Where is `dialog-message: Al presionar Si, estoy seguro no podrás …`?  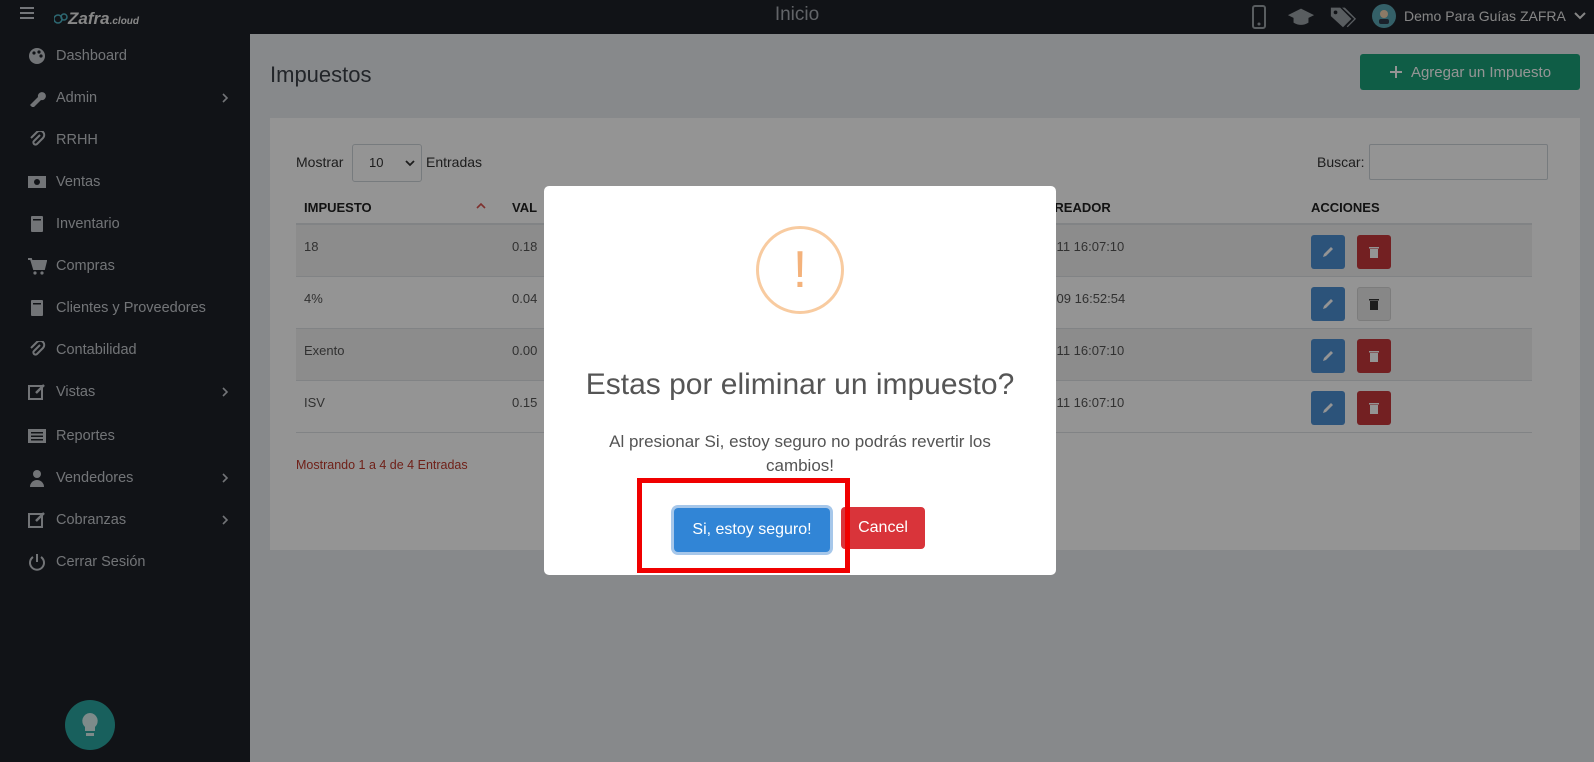 dialog-message: Al presionar Si, estoy seguro no podrás … is located at coordinates (800, 453).